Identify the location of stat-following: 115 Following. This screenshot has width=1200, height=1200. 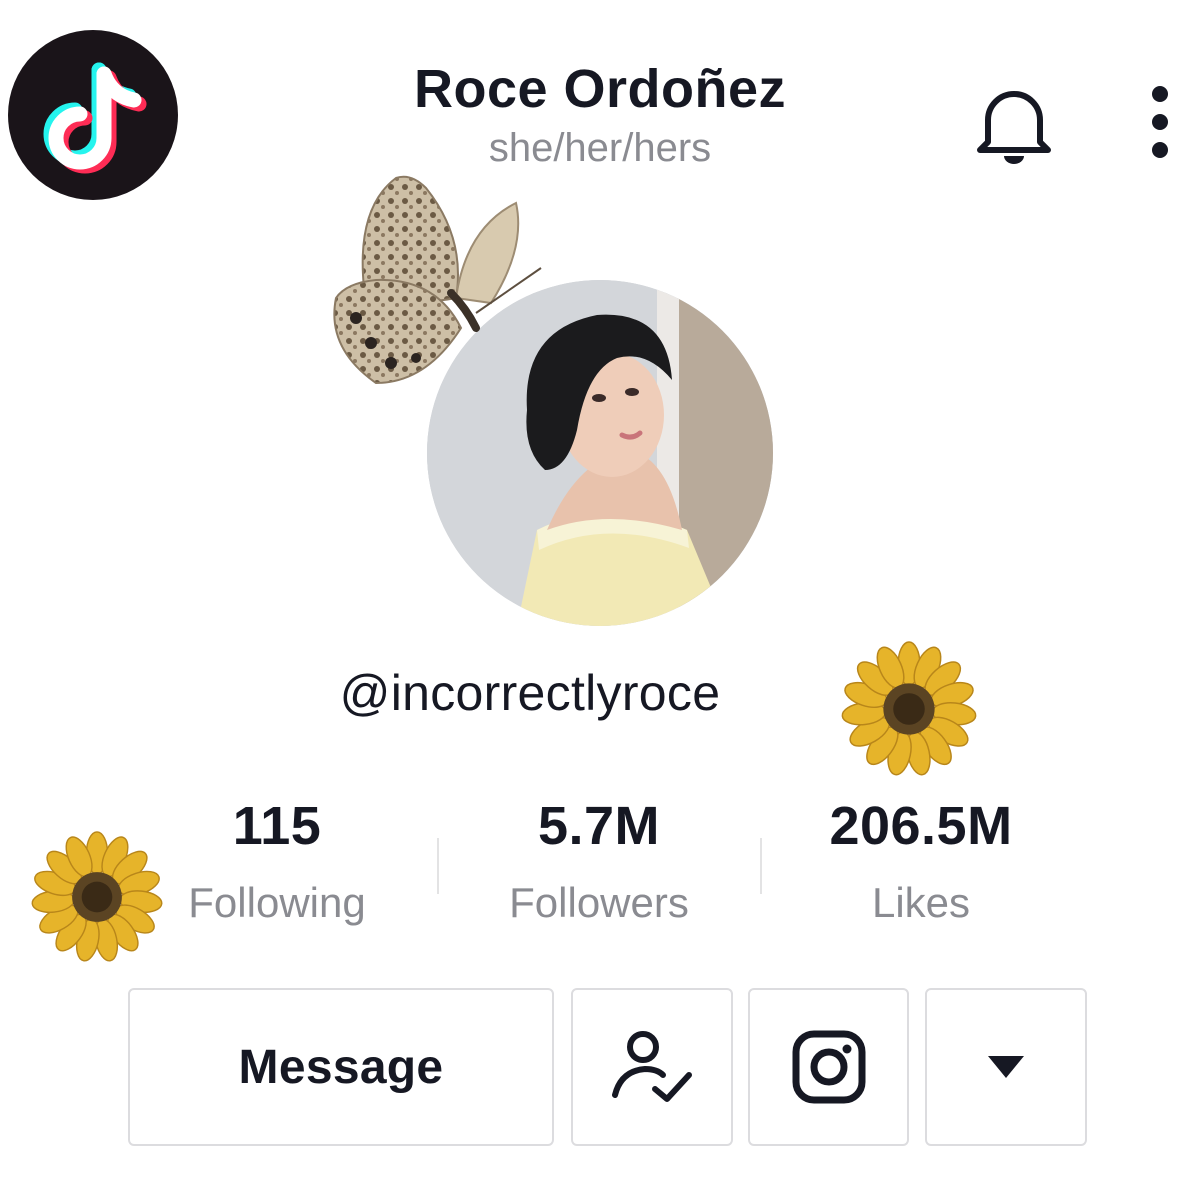
(277, 861).